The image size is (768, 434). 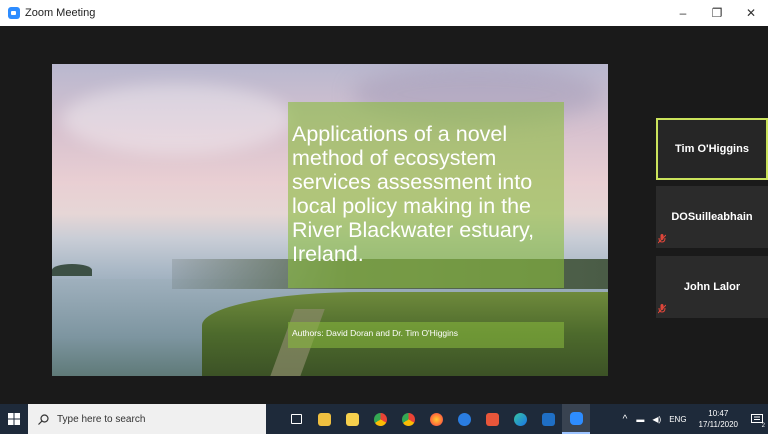 What do you see at coordinates (408, 419) in the screenshot?
I see `chrome-alt-icon` at bounding box center [408, 419].